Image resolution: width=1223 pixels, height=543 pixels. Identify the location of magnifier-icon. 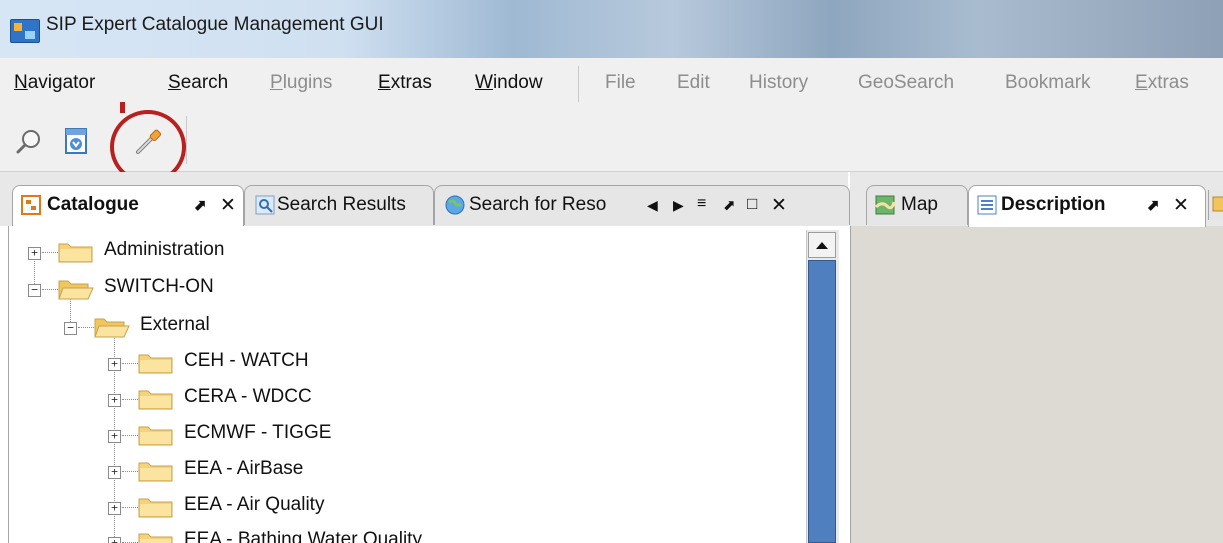
(28, 142).